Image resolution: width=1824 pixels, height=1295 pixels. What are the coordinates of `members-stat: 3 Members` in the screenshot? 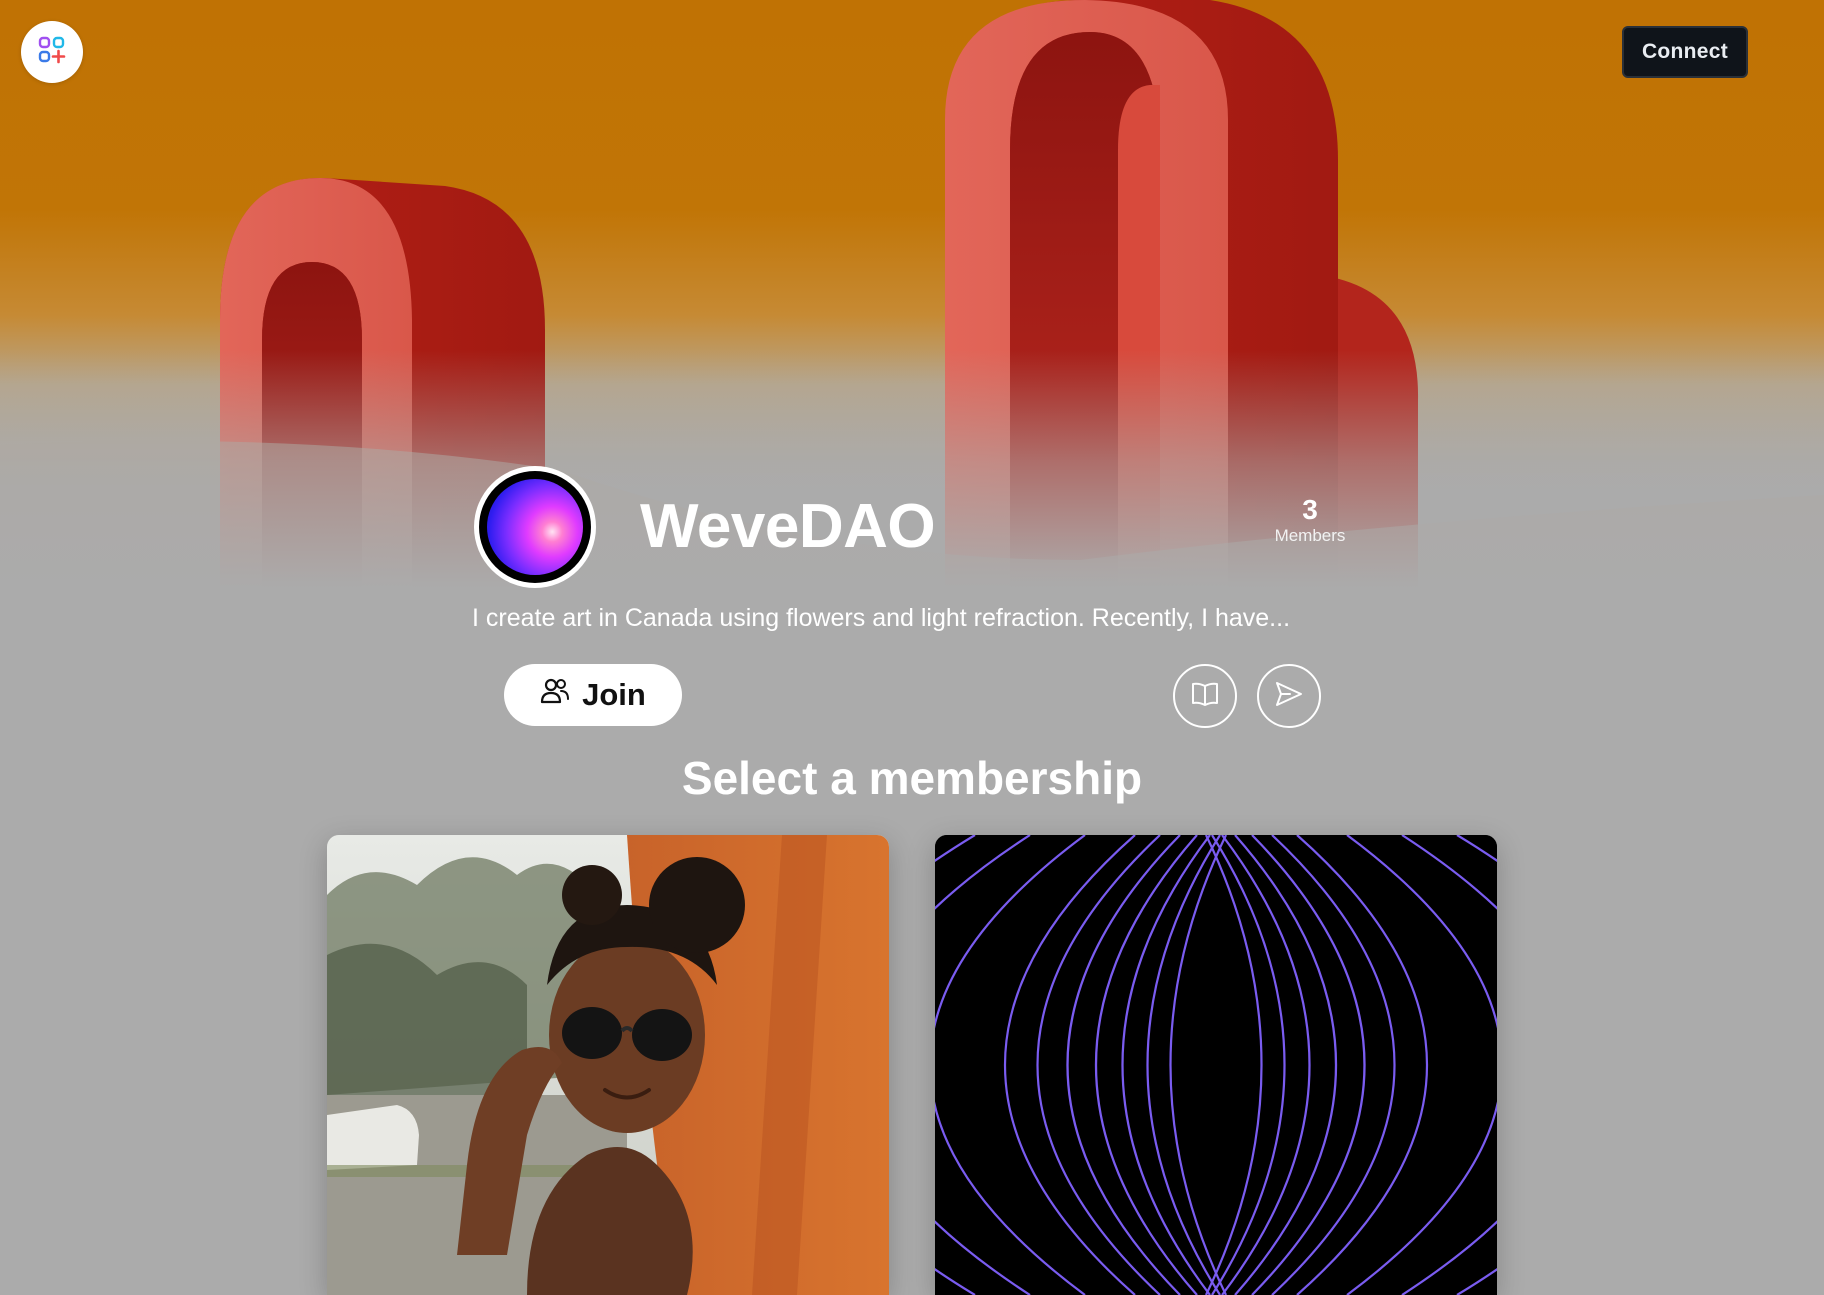 It's located at (1310, 520).